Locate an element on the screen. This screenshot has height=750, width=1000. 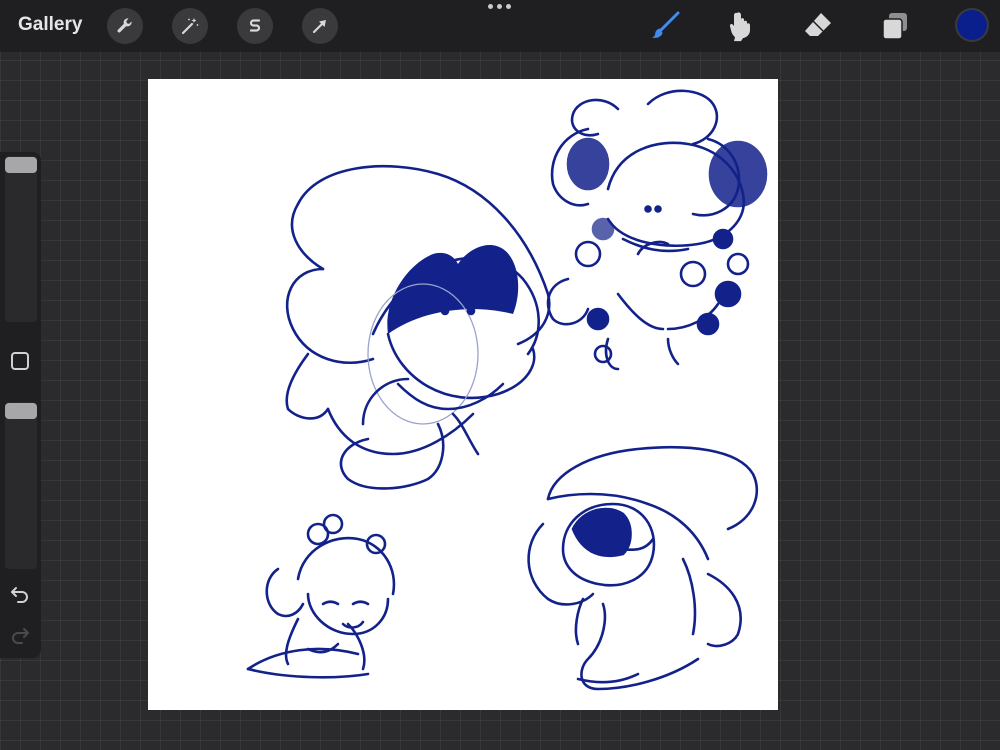
eraser-icon is located at coordinates (818, 24).